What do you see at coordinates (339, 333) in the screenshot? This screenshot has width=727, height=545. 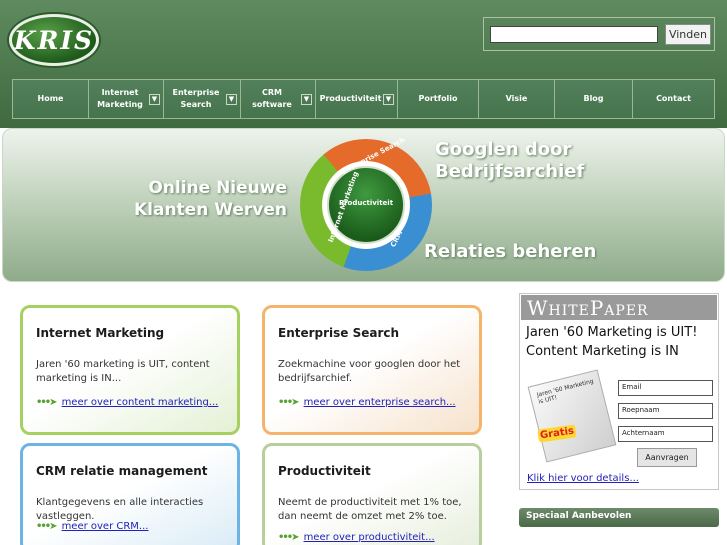 I see `box-title: Enterprise Search` at bounding box center [339, 333].